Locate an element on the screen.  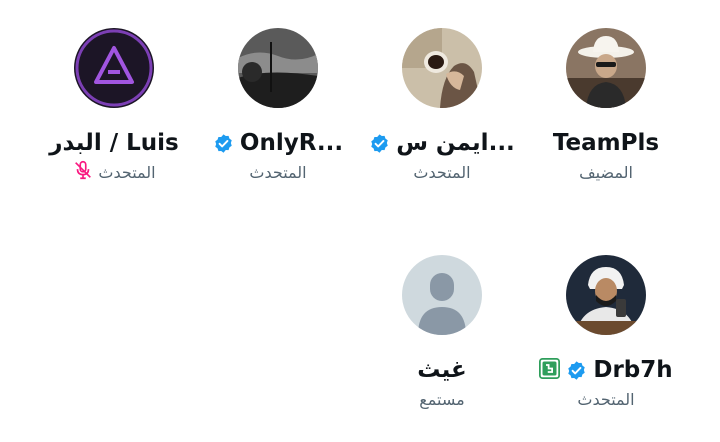
participant-card-albadr-luis: البدر / Luis المتحدث is located at coordinates (114, 106).